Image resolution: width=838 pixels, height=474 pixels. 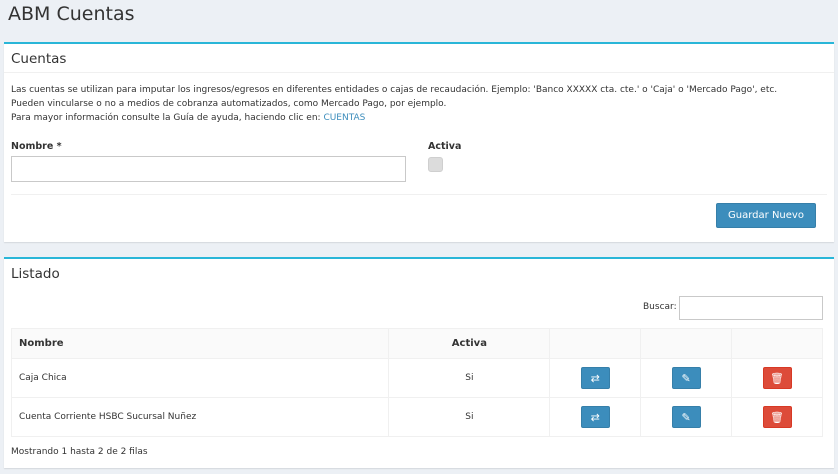 I want to click on cell-nombre: Cuenta Corriente HSBC Sucursal Nuñez, so click(x=200, y=417).